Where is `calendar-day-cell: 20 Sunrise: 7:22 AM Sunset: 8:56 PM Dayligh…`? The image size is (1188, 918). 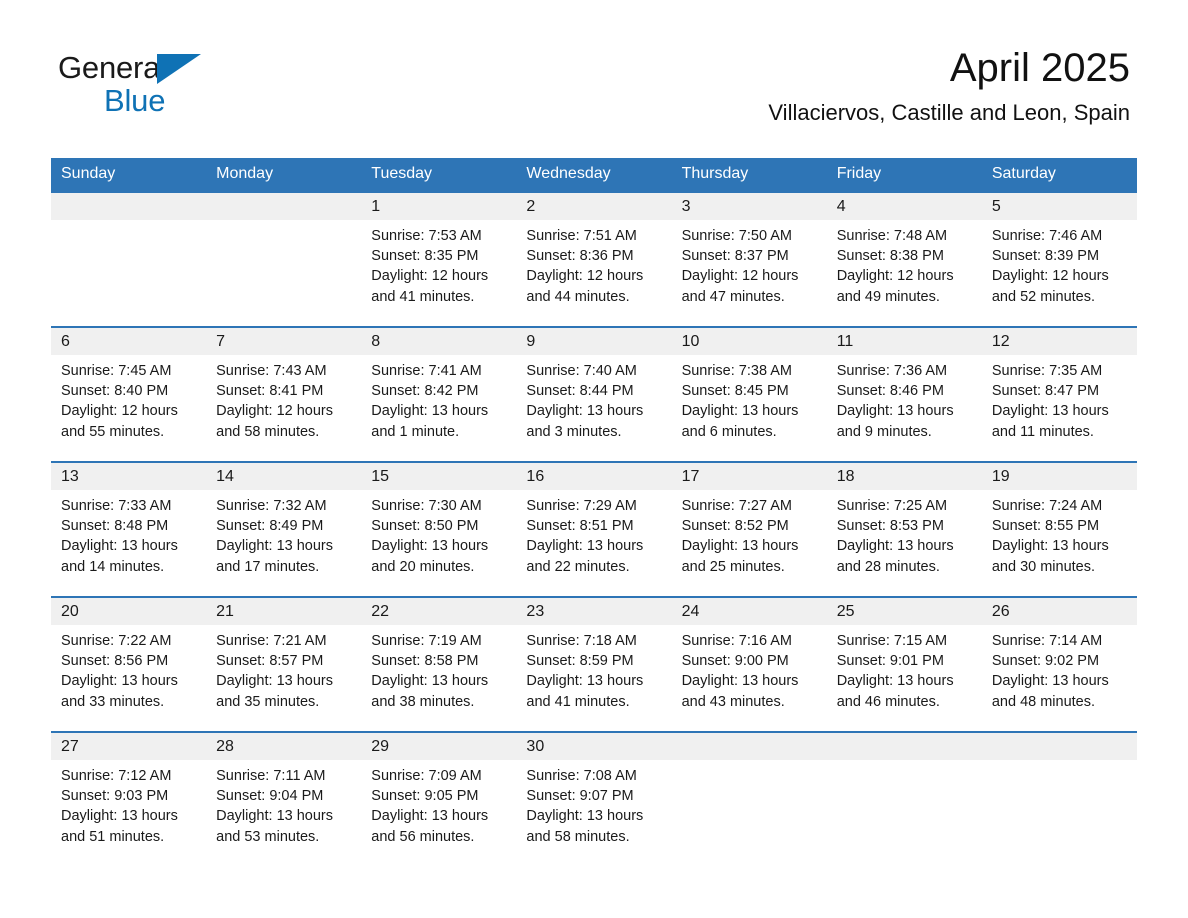
calendar-day-cell: 20 Sunrise: 7:22 AM Sunset: 8:56 PM Dayligh… is located at coordinates (129, 664).